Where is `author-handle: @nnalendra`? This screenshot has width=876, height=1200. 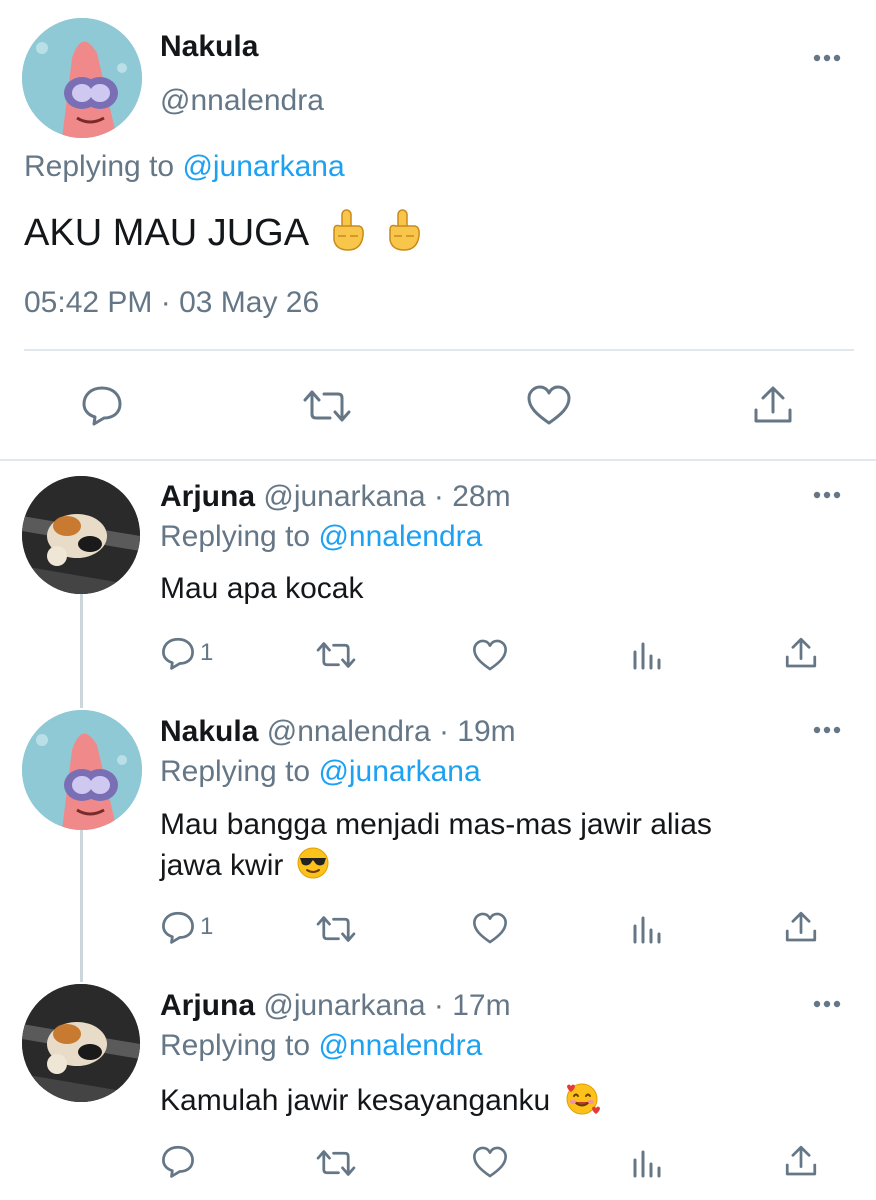
author-handle: @nnalendra is located at coordinates (242, 101).